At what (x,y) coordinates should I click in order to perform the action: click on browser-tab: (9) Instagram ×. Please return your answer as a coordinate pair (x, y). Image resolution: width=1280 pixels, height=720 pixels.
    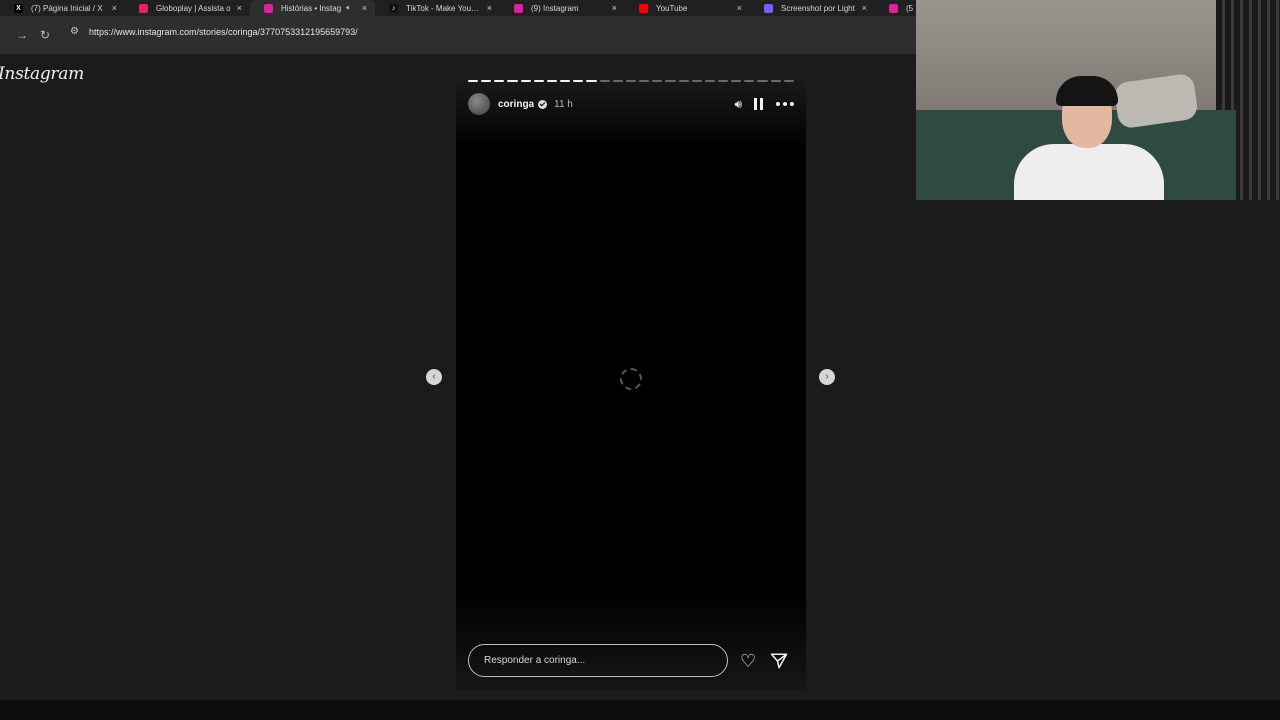
    Looking at the image, I should click on (562, 8).